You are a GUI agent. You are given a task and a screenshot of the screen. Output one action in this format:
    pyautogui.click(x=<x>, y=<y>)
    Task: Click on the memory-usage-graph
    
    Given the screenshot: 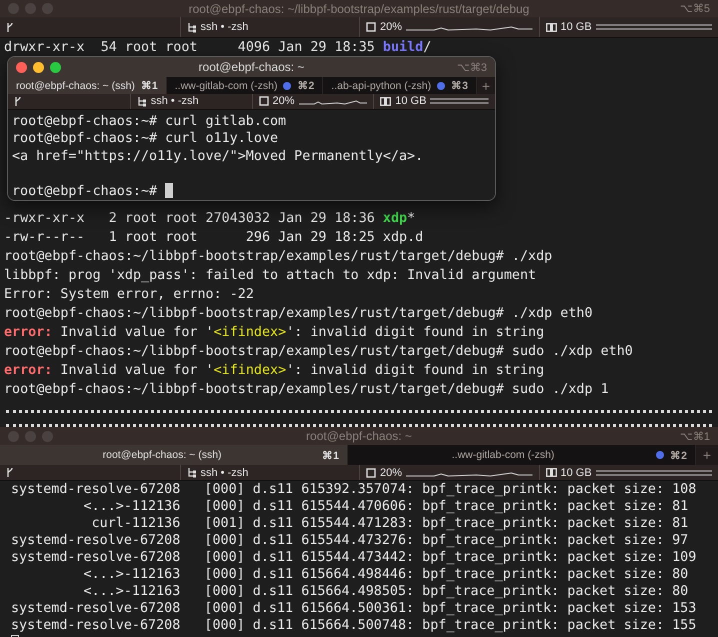 What is the action you would take?
    pyautogui.click(x=459, y=101)
    